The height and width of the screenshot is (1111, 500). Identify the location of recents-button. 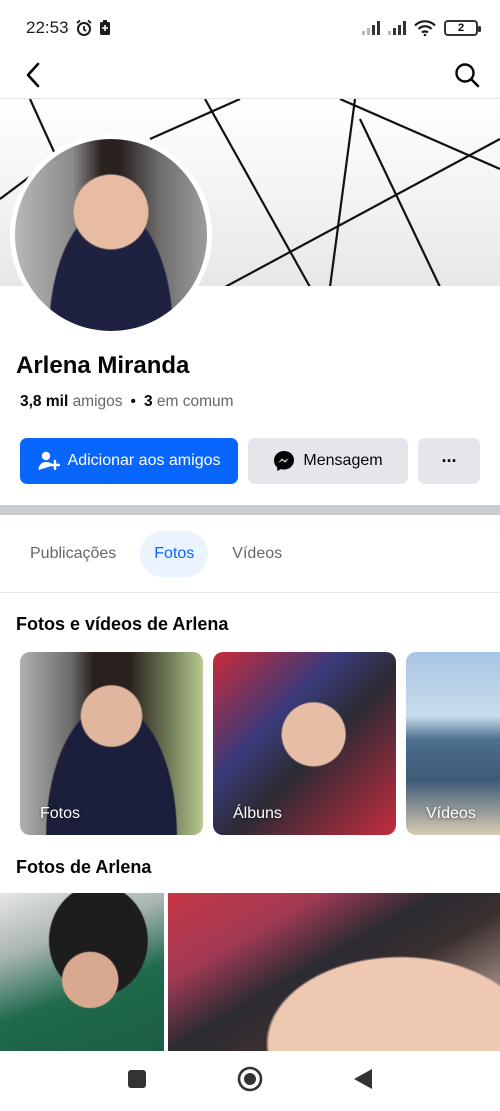
(137, 1081).